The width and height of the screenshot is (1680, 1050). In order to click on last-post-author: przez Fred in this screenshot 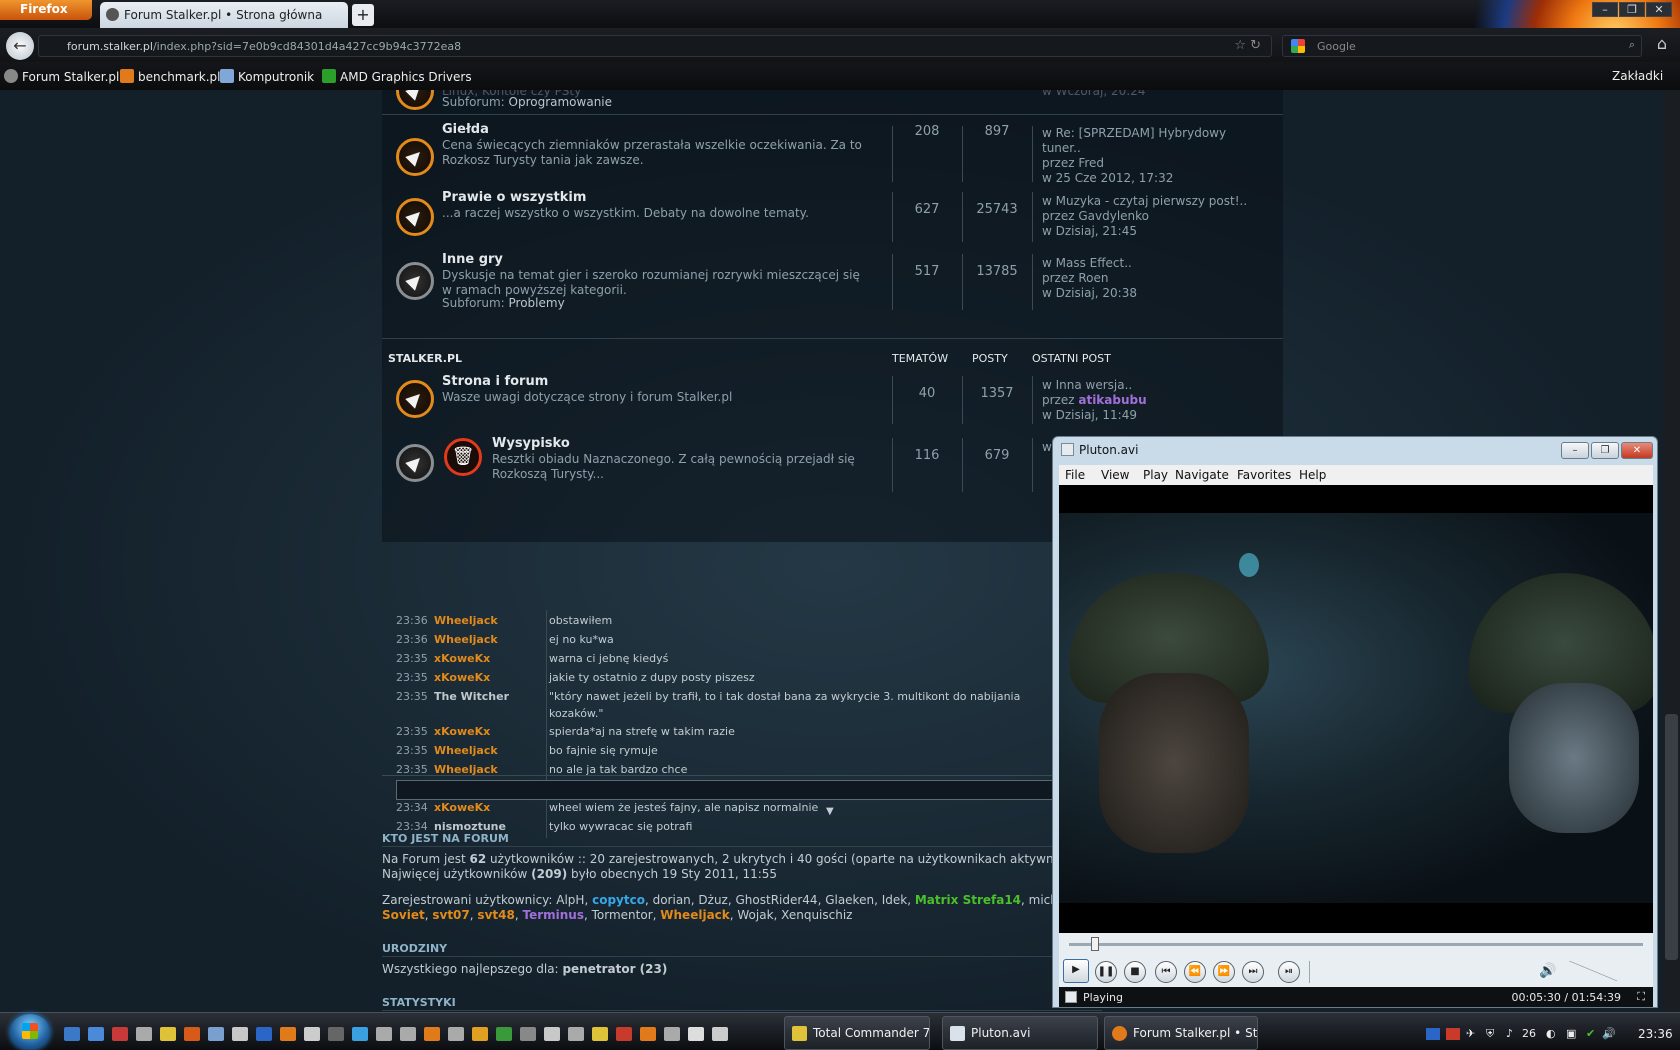, I will do `click(1152, 163)`.